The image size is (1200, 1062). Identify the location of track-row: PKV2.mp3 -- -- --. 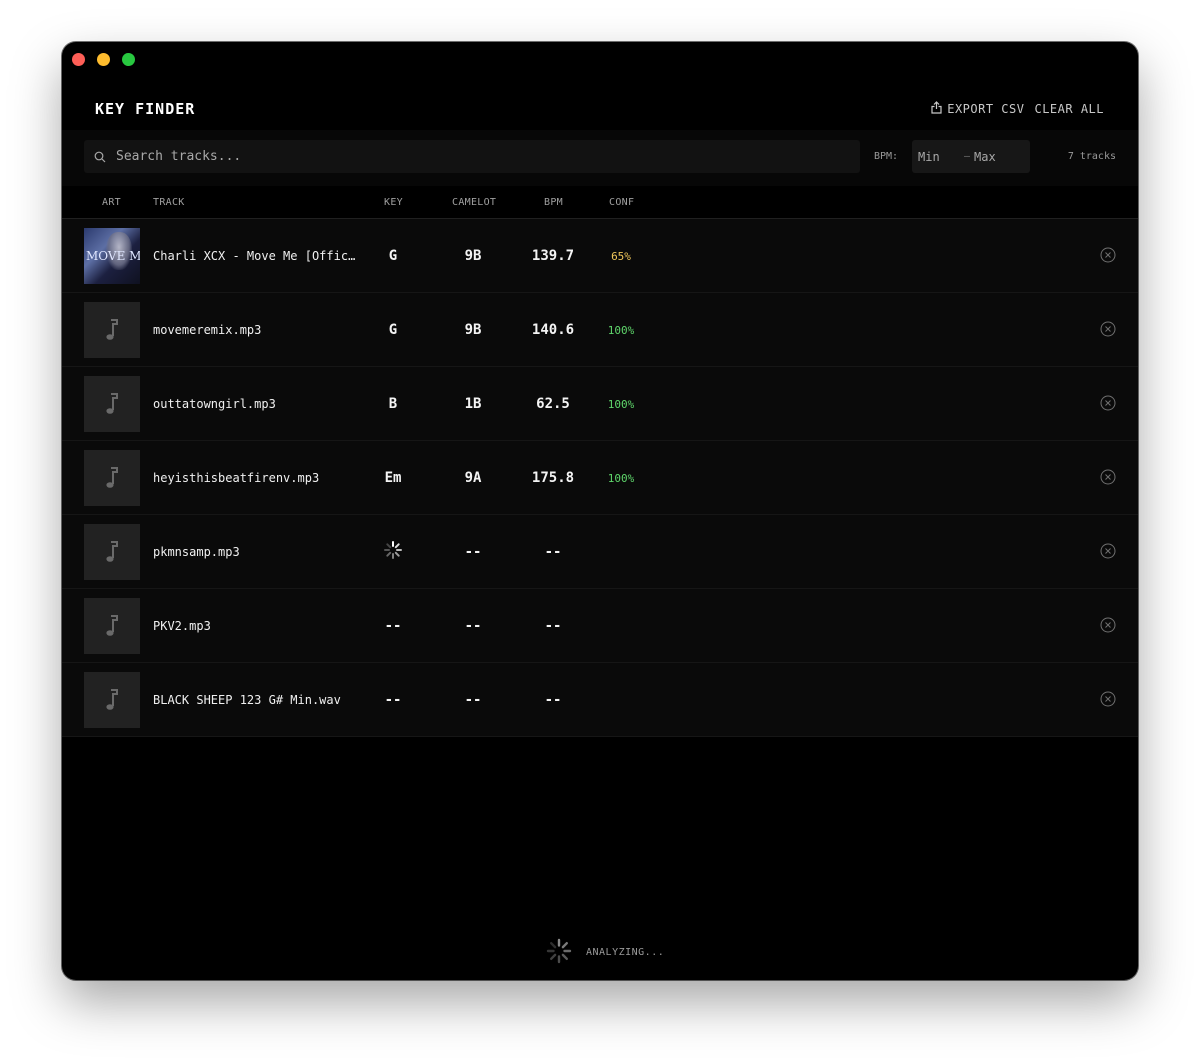
(600, 626).